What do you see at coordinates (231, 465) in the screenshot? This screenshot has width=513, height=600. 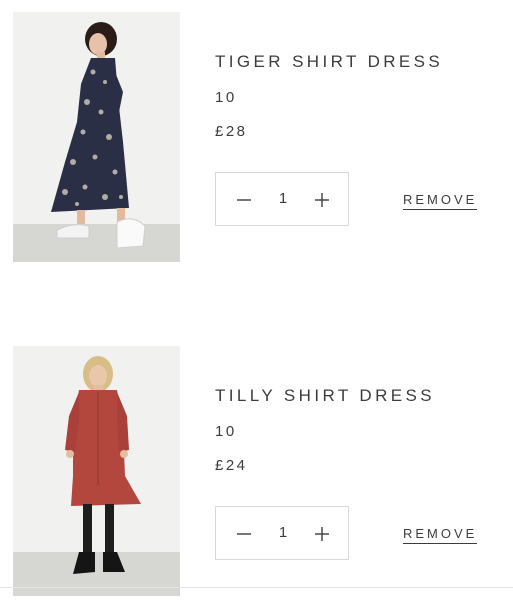 I see `product-price: £24` at bounding box center [231, 465].